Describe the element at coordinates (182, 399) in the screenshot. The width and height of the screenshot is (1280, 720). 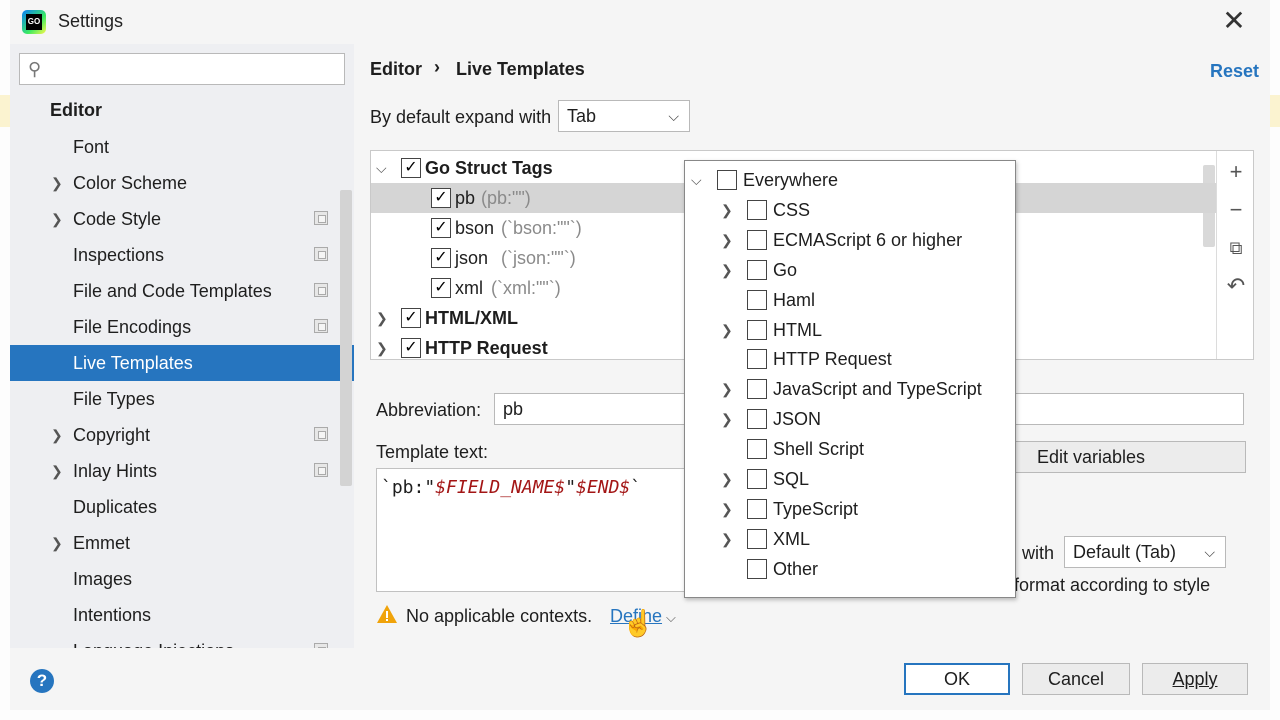
I see `sidebar-item-file-types: File Types` at that location.